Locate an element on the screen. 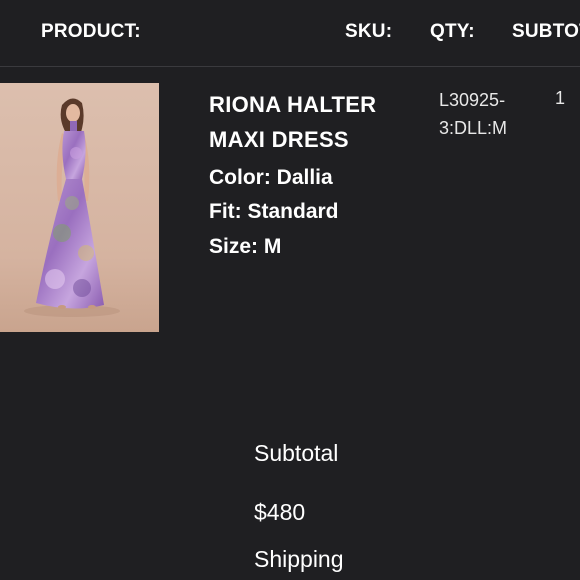 This screenshot has height=580, width=580. dress-photo-illustration is located at coordinates (79, 207).